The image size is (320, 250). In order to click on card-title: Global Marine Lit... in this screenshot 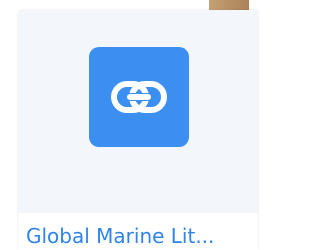, I will do `click(139, 236)`.